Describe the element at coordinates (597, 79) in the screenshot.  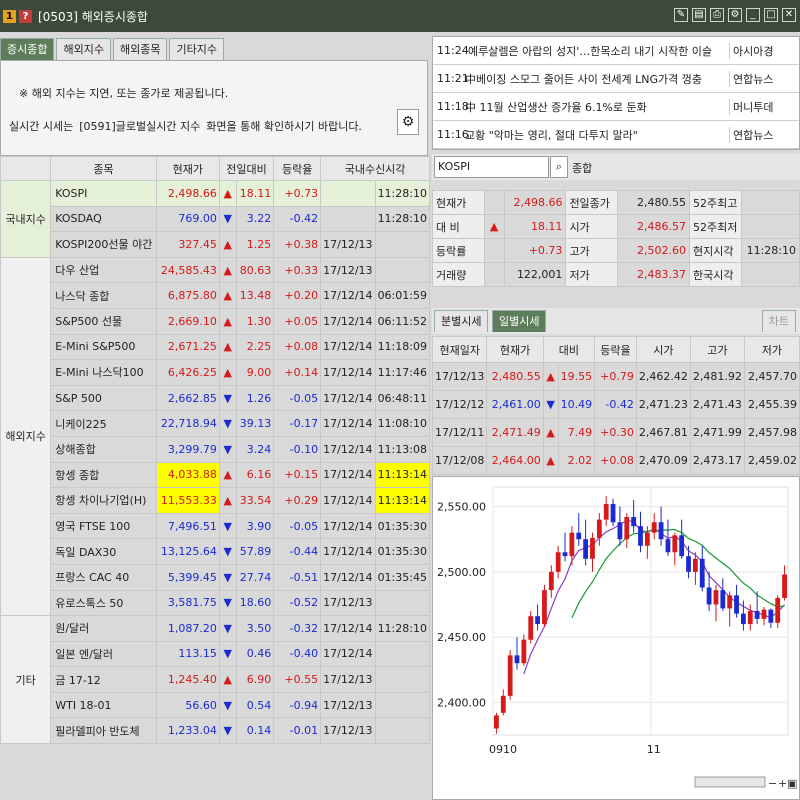
I see `news-headline: 中베이징 스모그 줄어든 사이 전세계 LNG가격 껑충` at that location.